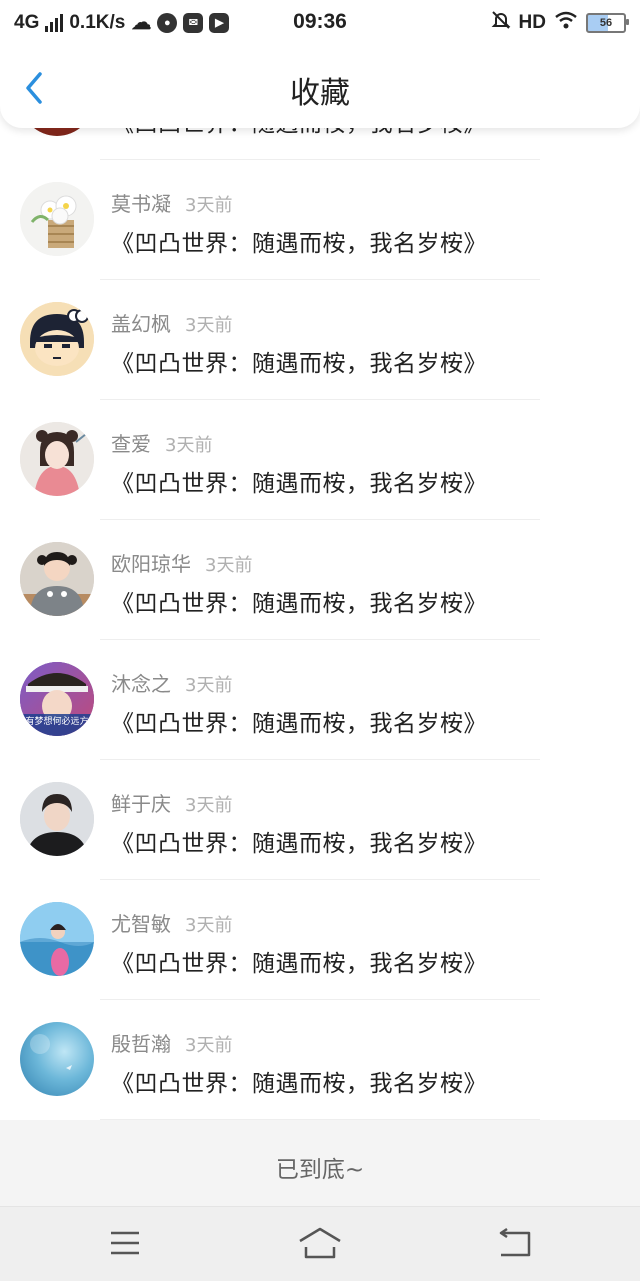  I want to click on list-item: 盖幻枫 3天前 《凹凸世界：随遇而桉，我名岁桉》, so click(320, 340).